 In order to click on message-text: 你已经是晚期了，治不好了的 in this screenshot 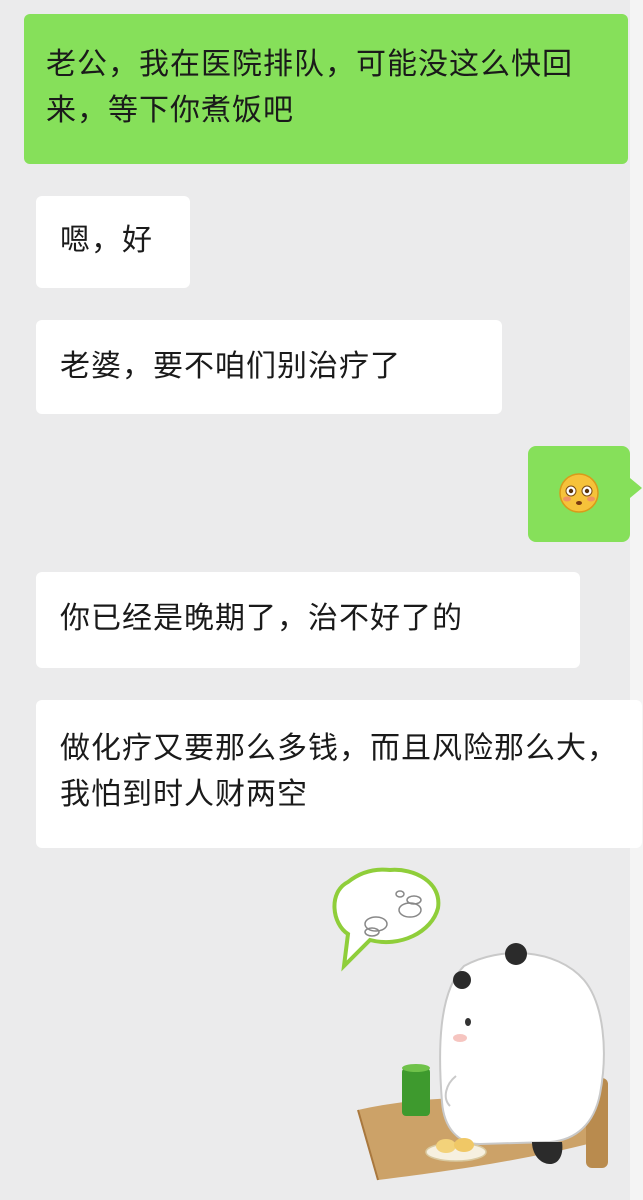, I will do `click(261, 618)`.